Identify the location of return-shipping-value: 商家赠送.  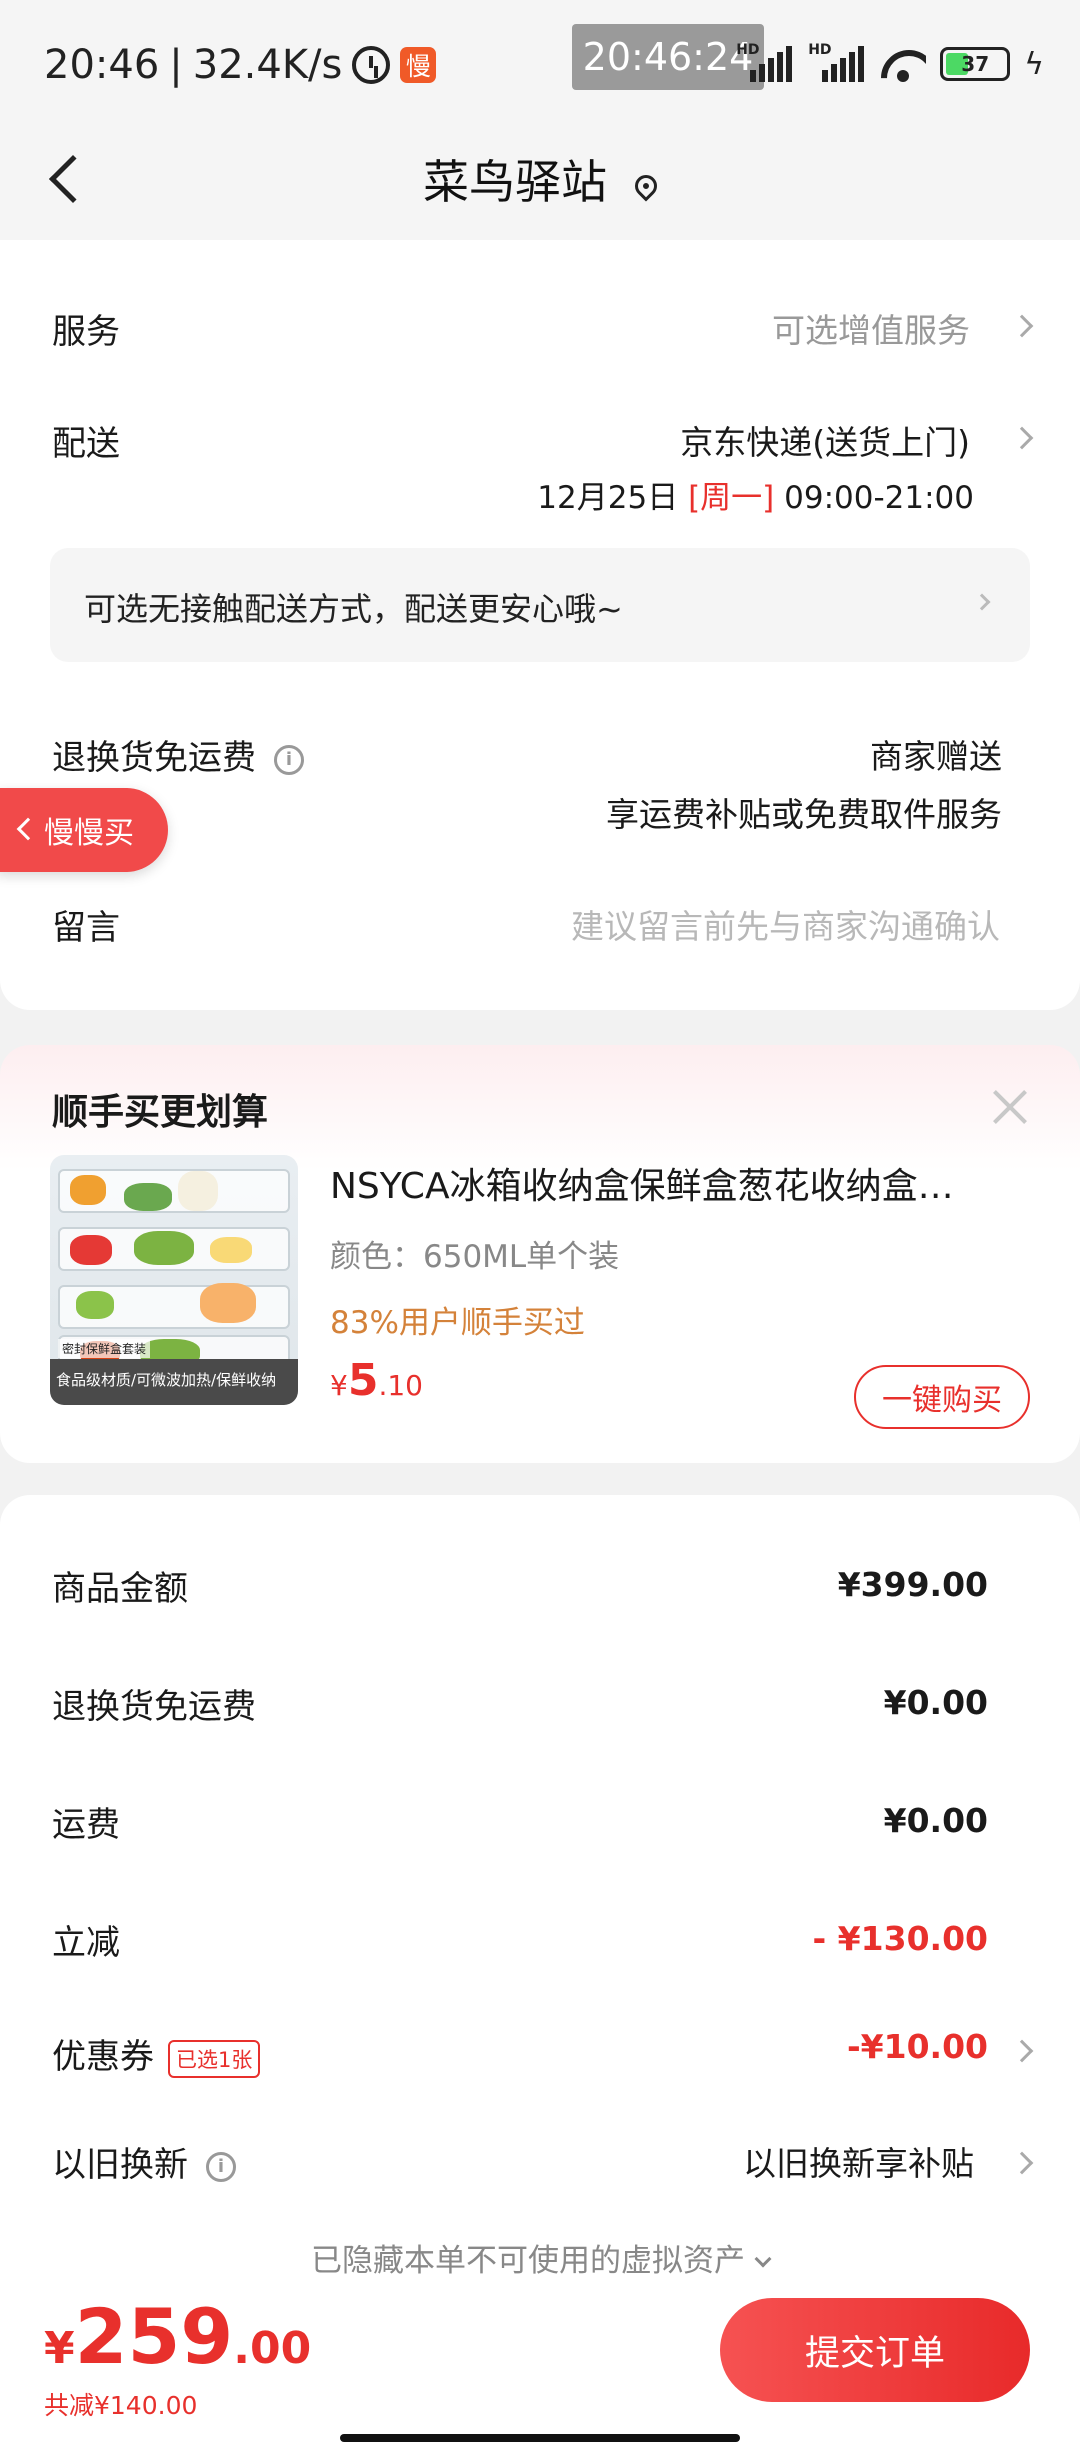
(936, 756).